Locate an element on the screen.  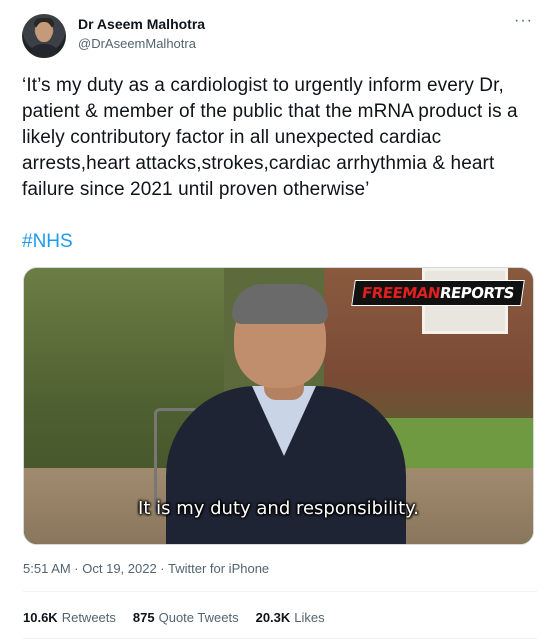
avatar-face is located at coordinates (44, 32).